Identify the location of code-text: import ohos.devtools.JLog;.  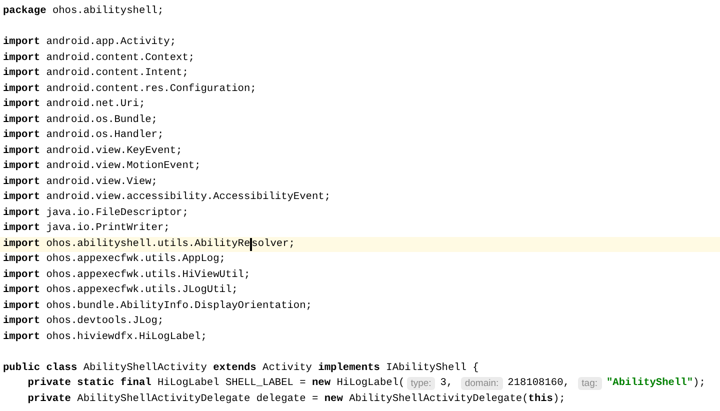
(83, 321).